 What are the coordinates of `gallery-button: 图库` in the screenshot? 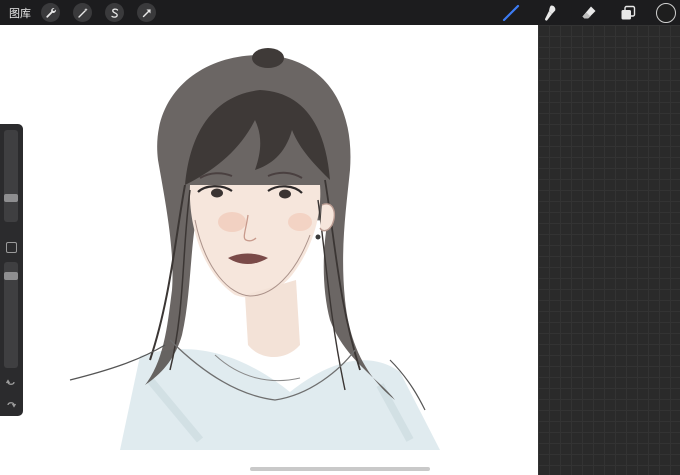 It's located at (20, 13).